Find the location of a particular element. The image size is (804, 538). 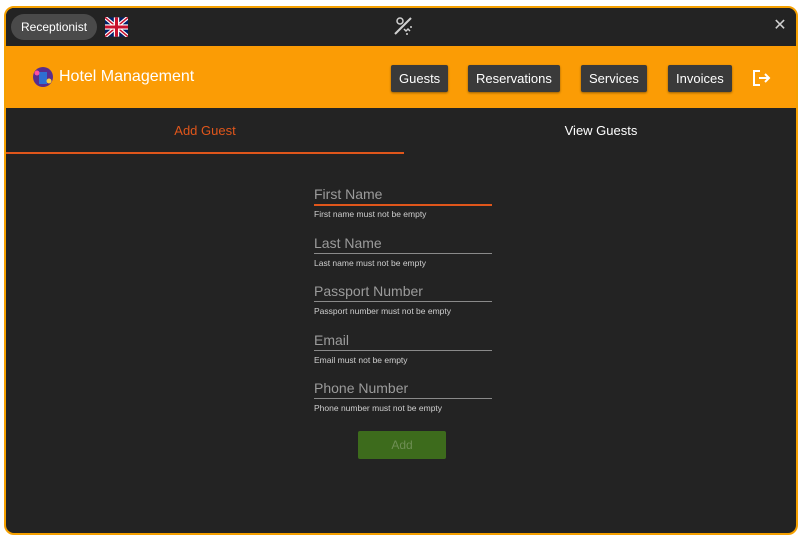

nav-guests-button: Guests is located at coordinates (420, 78).